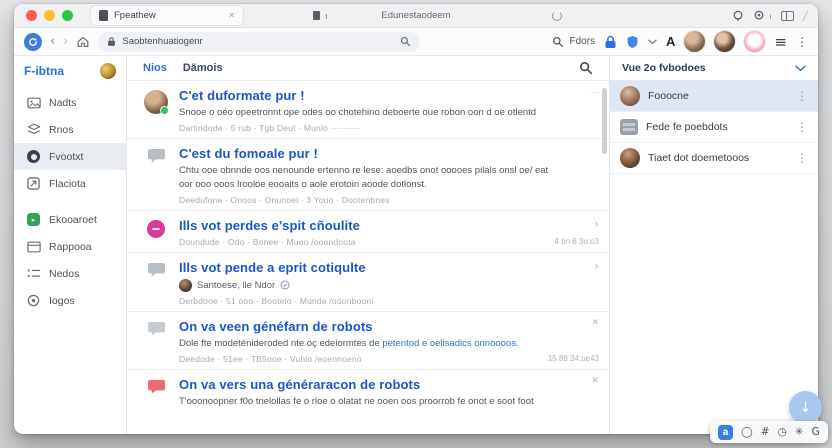 Image resolution: width=832 pixels, height=448 pixels. I want to click on mini-toolbar: a ◯ # ◷ ✳ G, so click(769, 432).